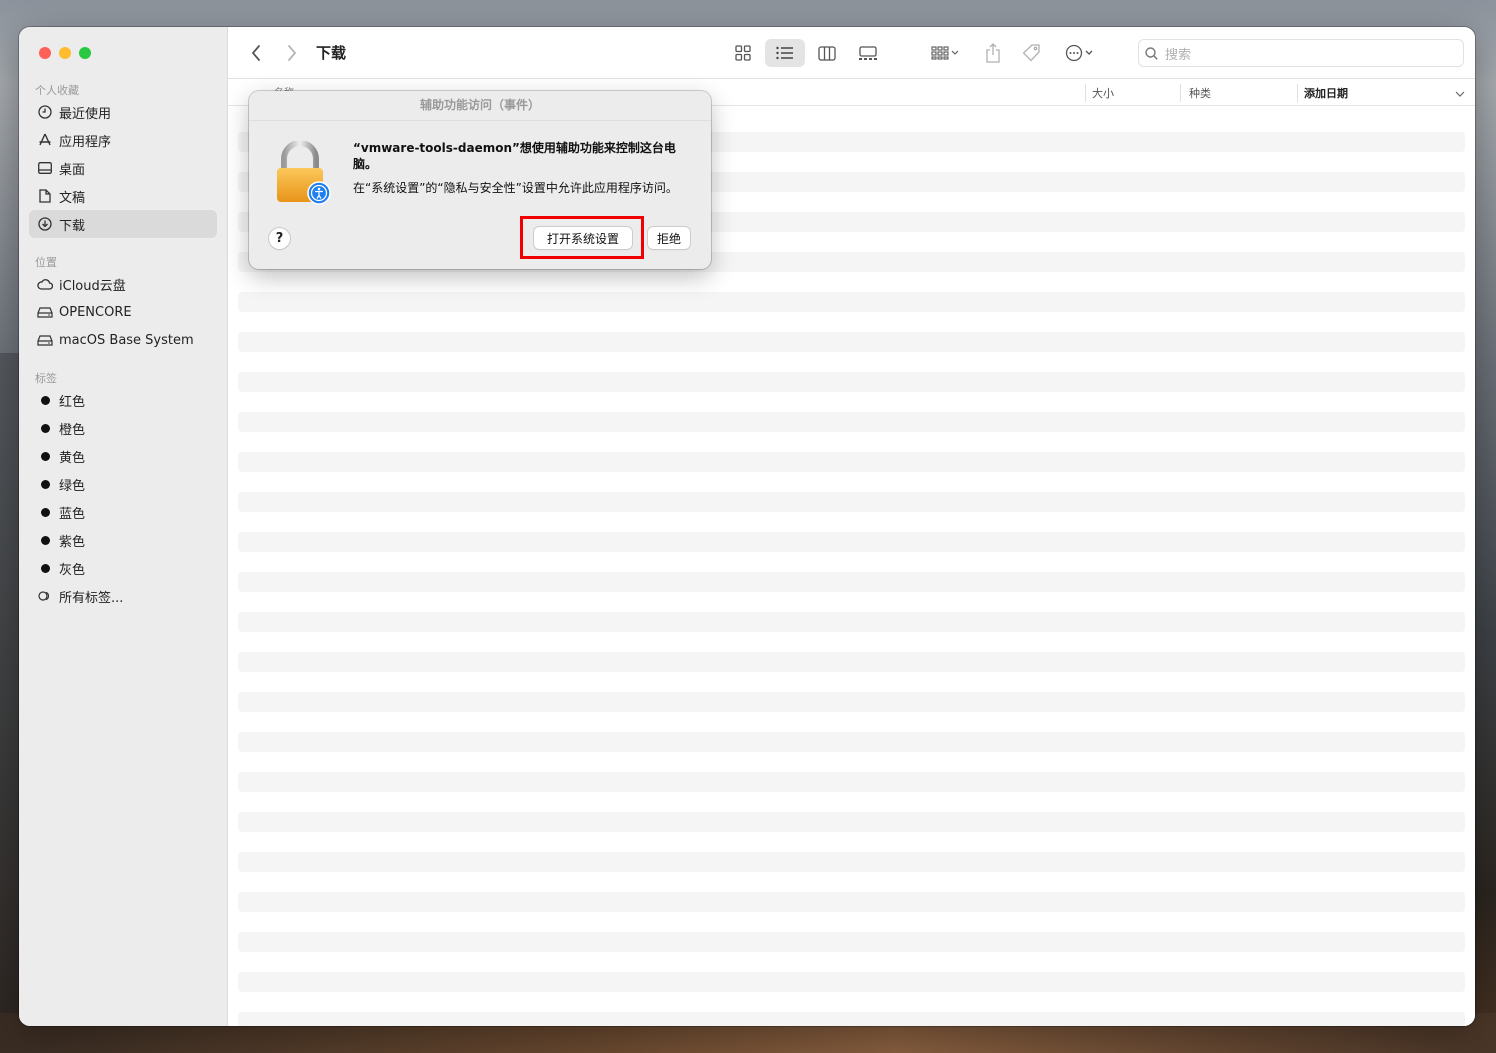 This screenshot has height=1053, width=1496. Describe the element at coordinates (45, 112) in the screenshot. I see `clock-icon` at that location.